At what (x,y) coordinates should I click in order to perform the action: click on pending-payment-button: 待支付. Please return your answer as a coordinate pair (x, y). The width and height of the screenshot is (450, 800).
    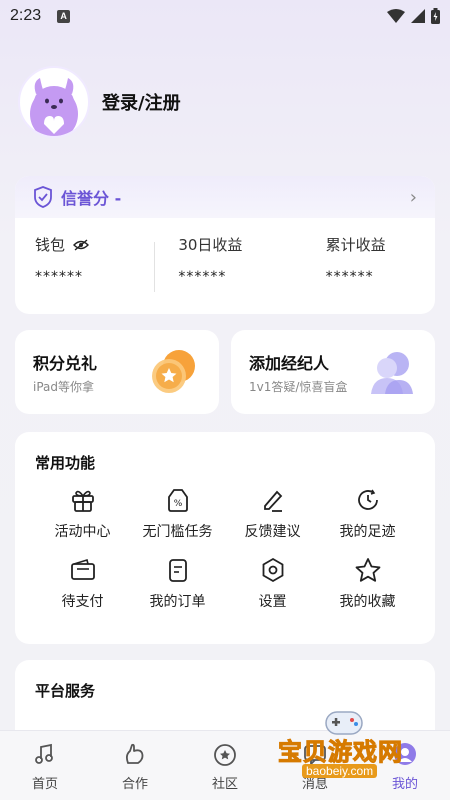
    Looking at the image, I should click on (82, 583).